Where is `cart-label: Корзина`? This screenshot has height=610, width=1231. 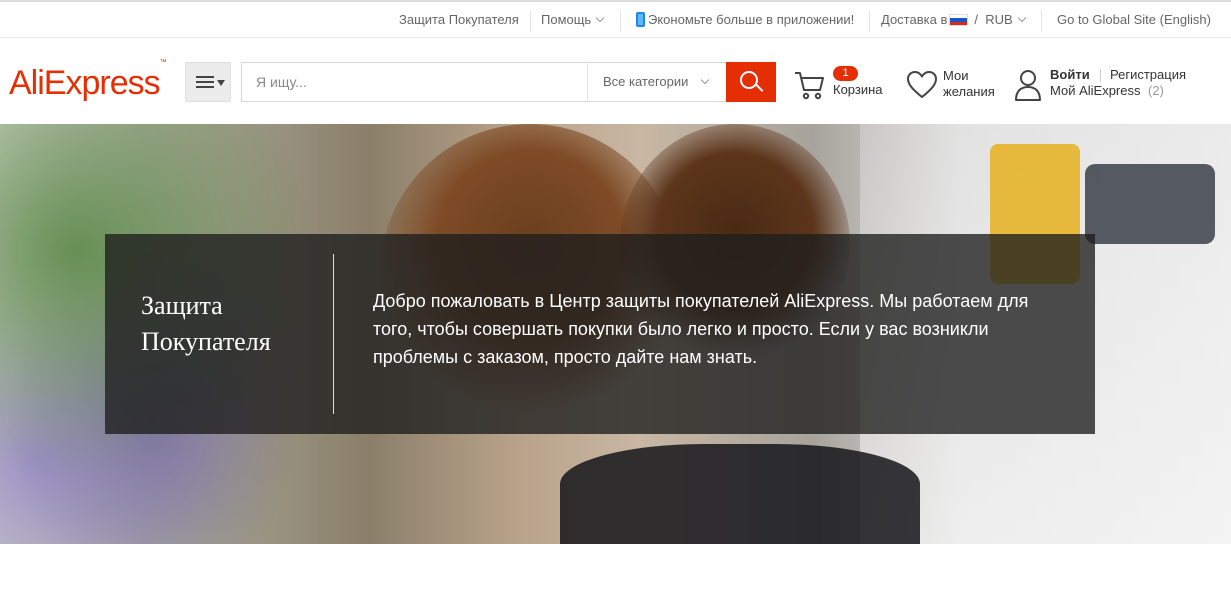 cart-label: Корзина is located at coordinates (858, 89).